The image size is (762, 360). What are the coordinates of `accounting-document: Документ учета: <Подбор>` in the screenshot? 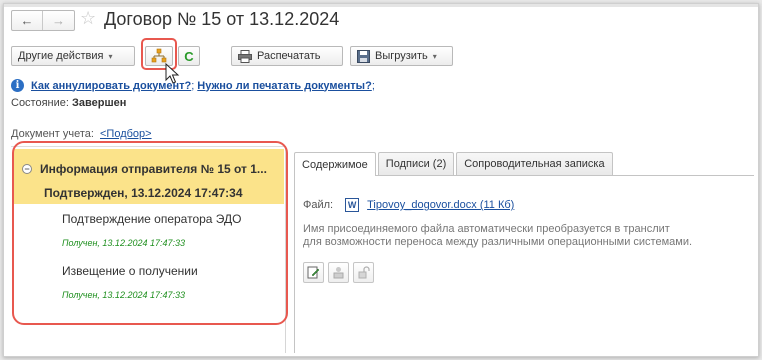 It's located at (81, 134).